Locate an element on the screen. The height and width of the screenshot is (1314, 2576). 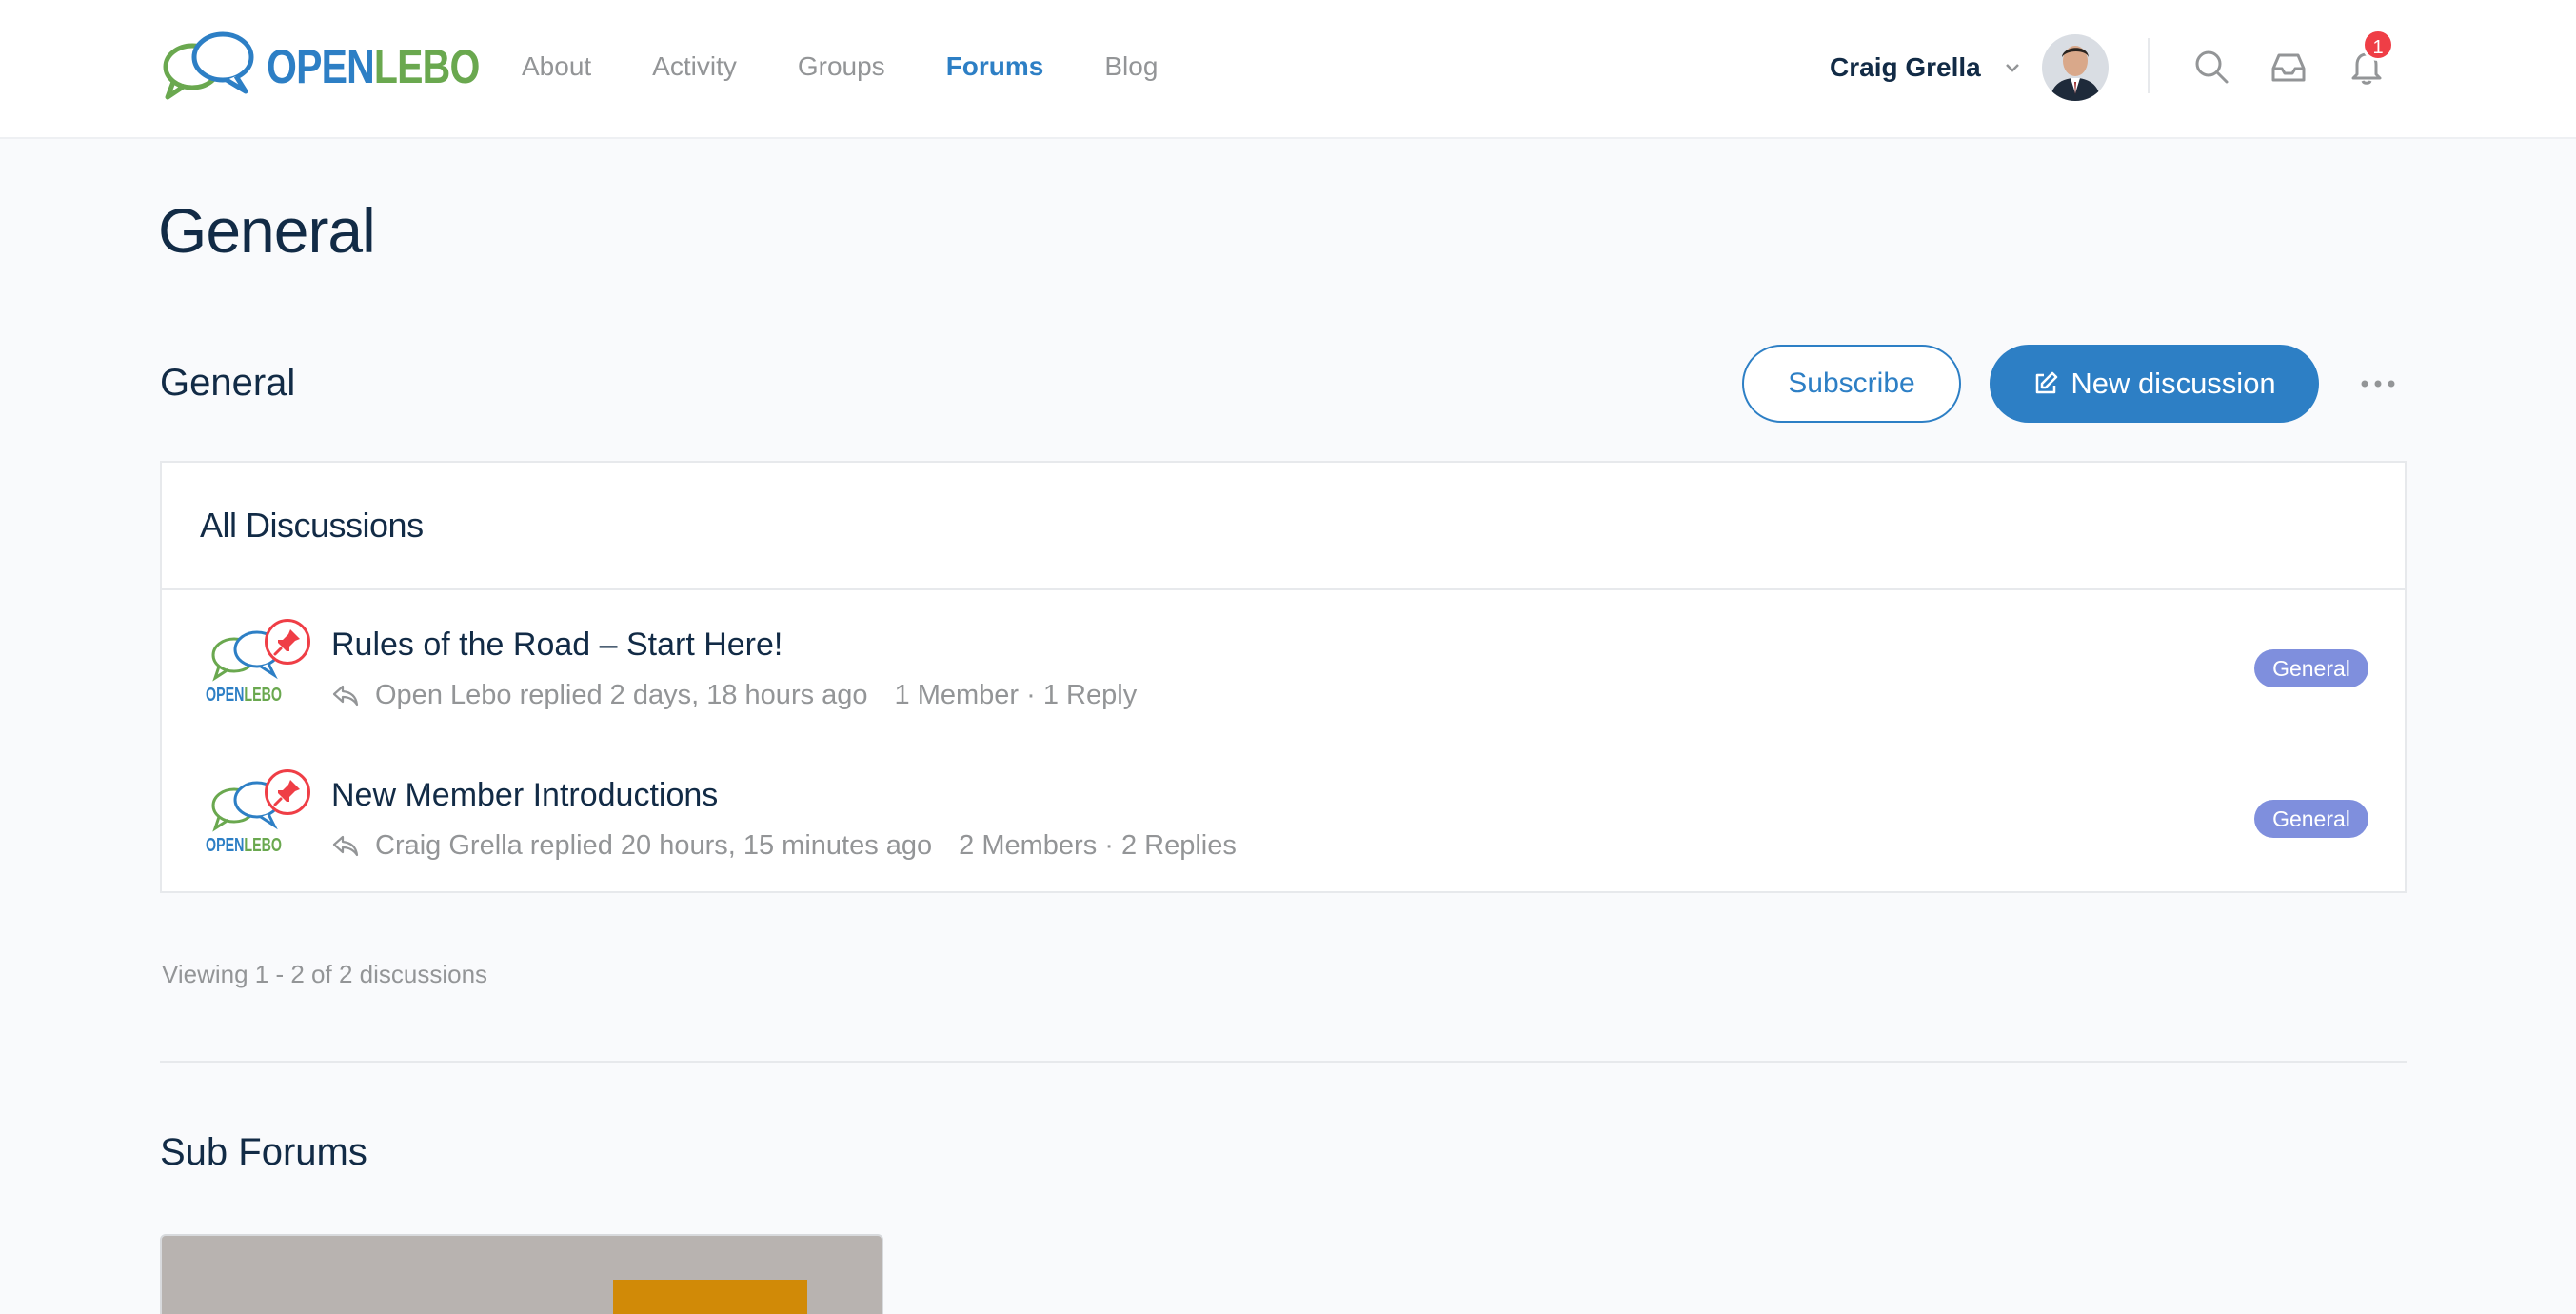
nav-forums: Forums is located at coordinates (995, 67).